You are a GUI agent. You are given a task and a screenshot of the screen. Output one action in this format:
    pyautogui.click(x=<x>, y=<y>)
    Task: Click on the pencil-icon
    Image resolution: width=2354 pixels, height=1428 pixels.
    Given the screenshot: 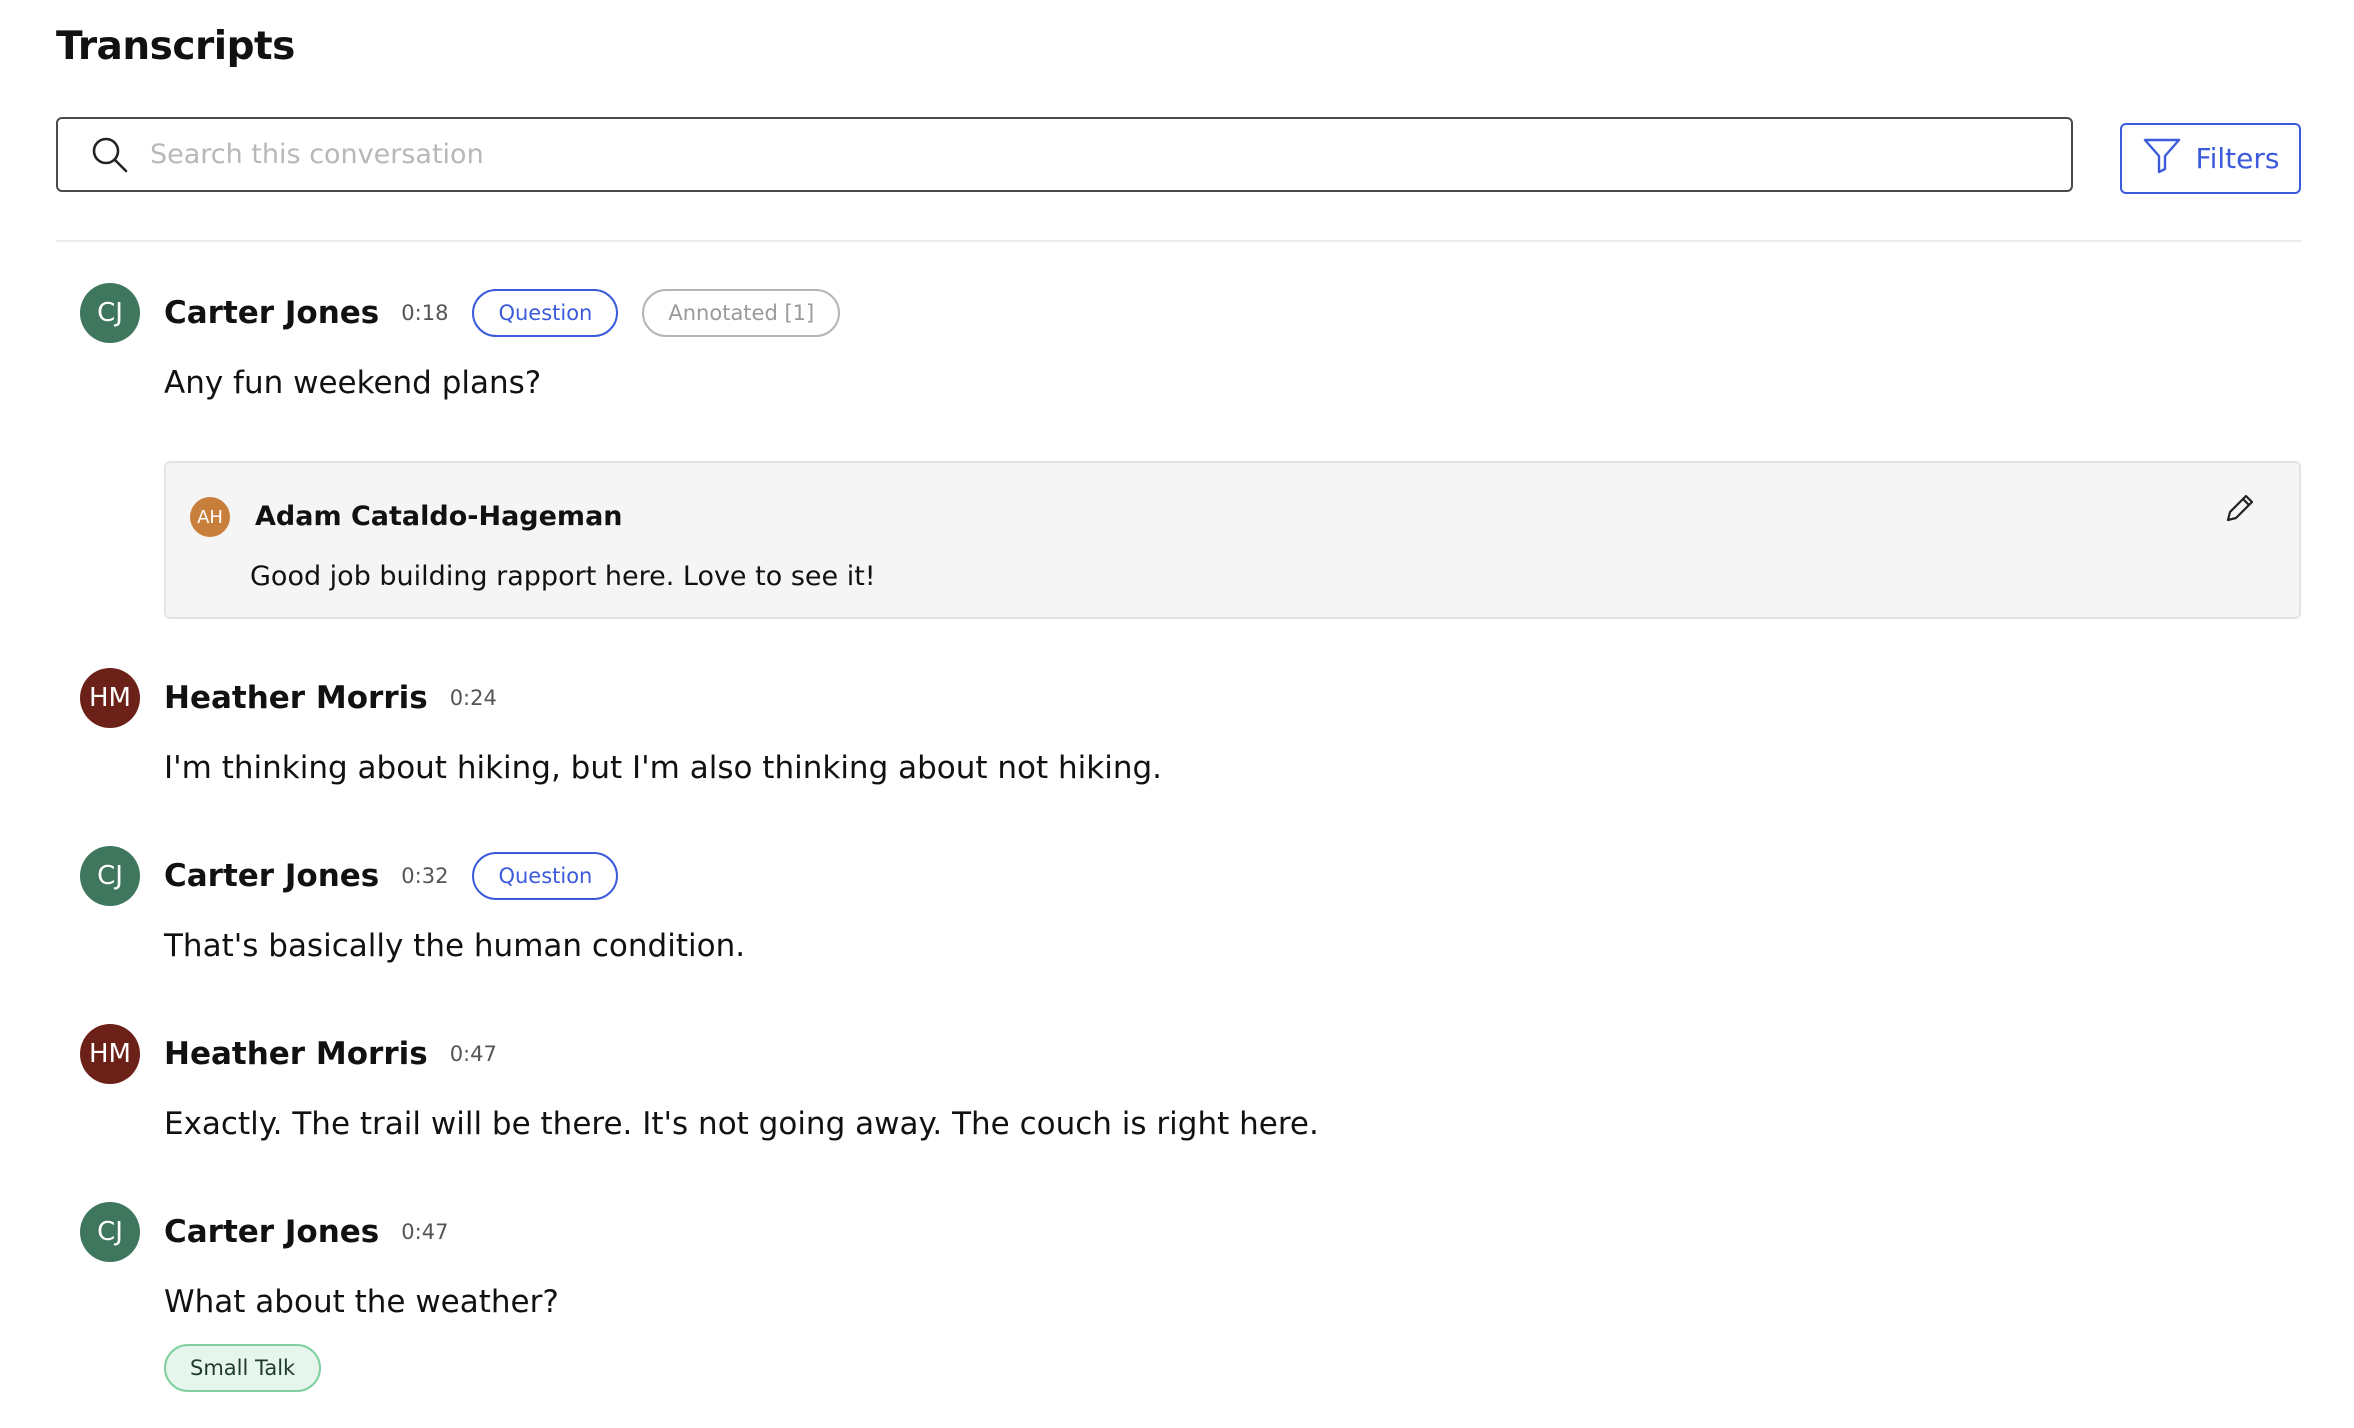 What is the action you would take?
    pyautogui.click(x=2239, y=511)
    